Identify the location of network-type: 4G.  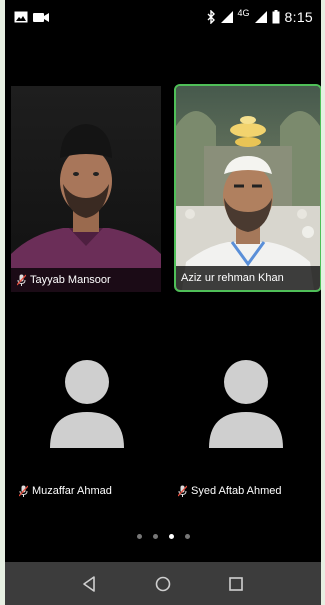
(243, 13).